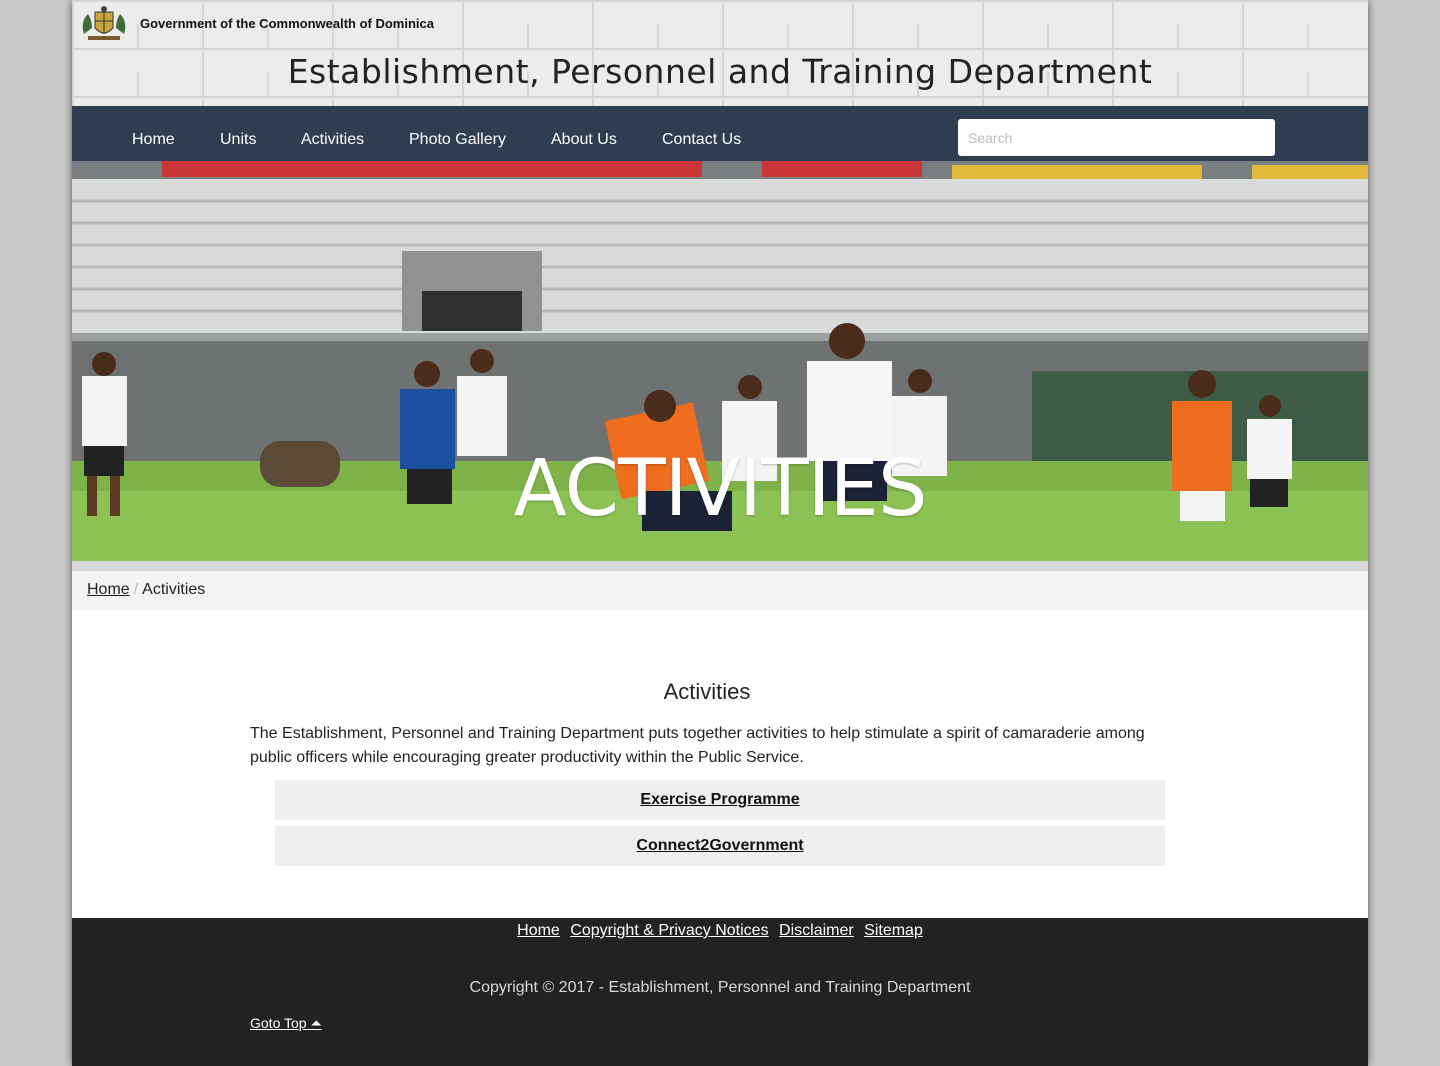  Describe the element at coordinates (108, 589) in the screenshot. I see `breadcrumb-home-link: Home` at that location.